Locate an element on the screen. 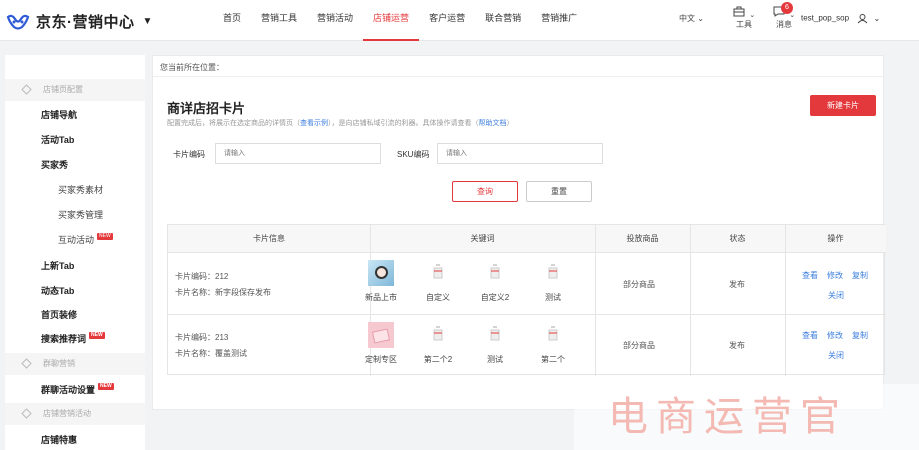 The height and width of the screenshot is (450, 919). user-icon is located at coordinates (862, 19).